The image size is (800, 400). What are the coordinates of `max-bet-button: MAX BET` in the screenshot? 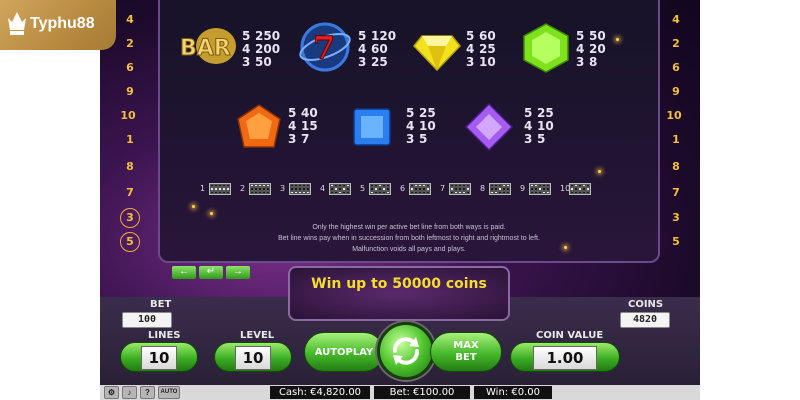 It's located at (466, 352).